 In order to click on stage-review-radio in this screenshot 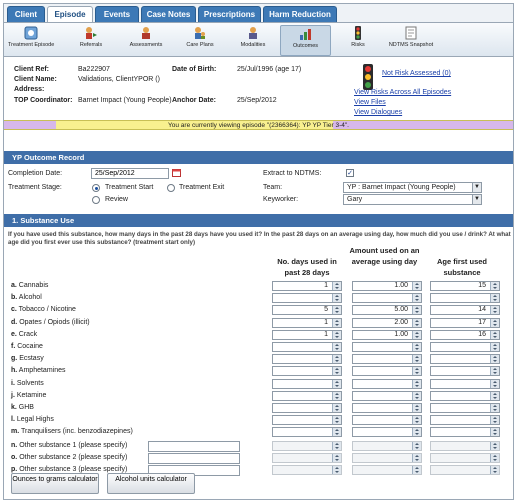, I will do `click(96, 200)`.